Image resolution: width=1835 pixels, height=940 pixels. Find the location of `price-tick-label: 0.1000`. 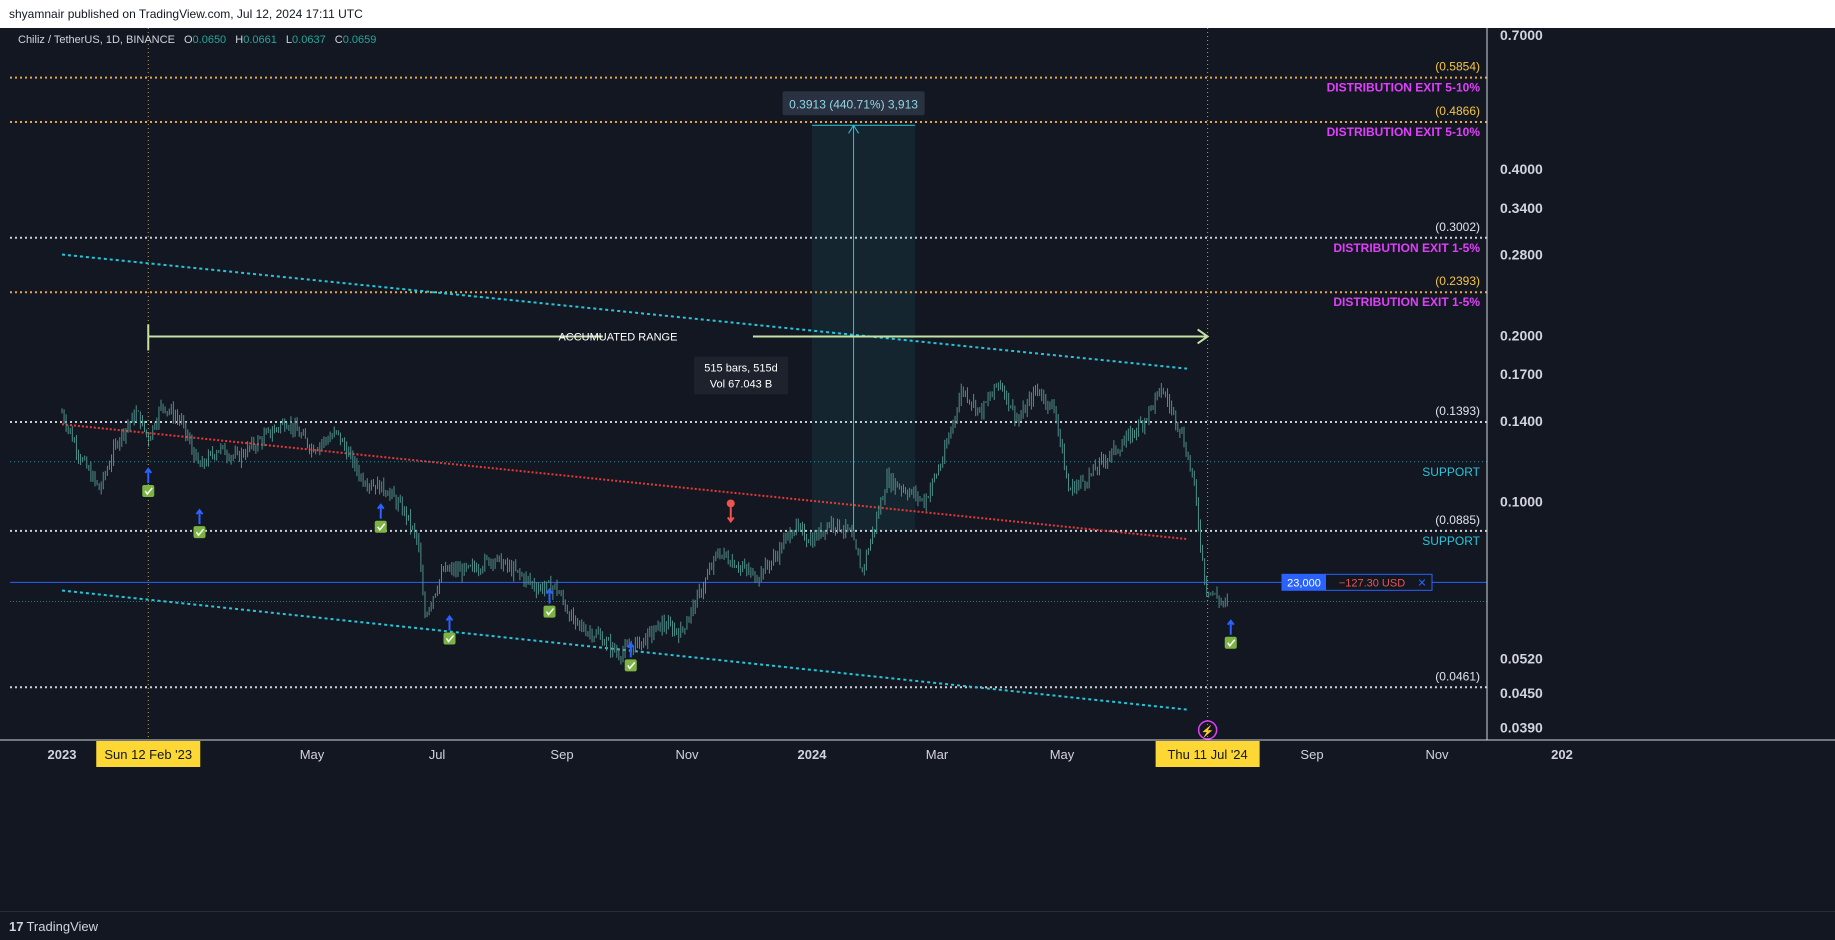

price-tick-label: 0.1000 is located at coordinates (1521, 502).